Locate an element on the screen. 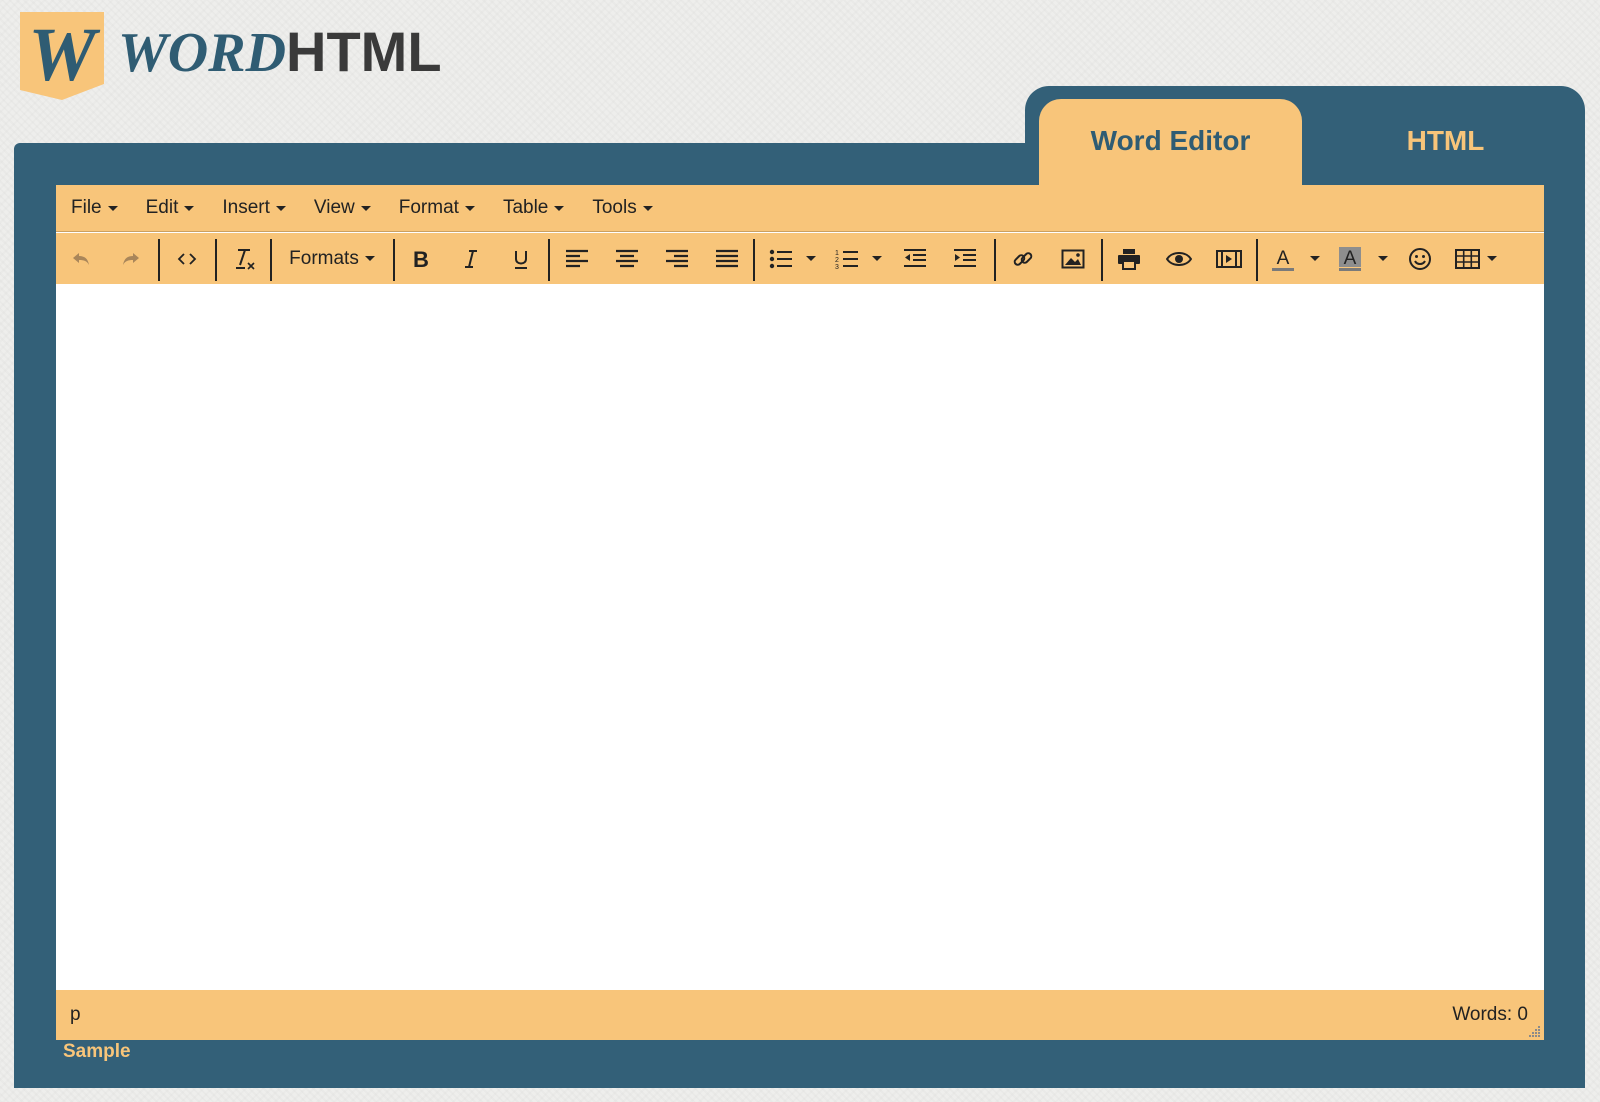 Image resolution: width=1600 pixels, height=1102 pixels. outdent-icon is located at coordinates (915, 257).